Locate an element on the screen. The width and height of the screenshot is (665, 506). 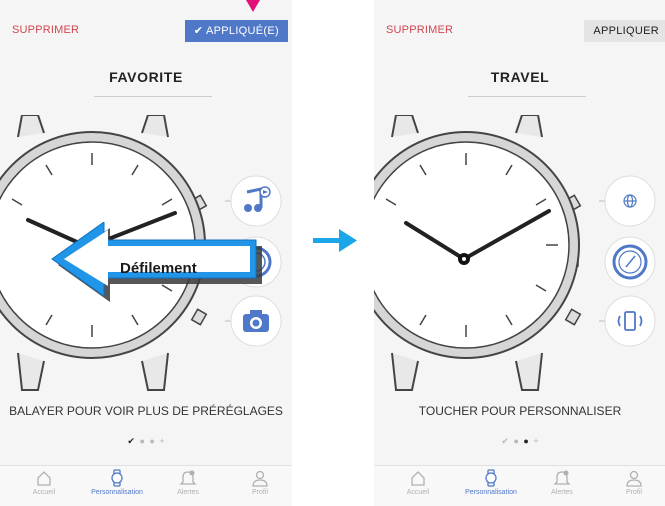
pointer-marker-icon is located at coordinates (253, 6).